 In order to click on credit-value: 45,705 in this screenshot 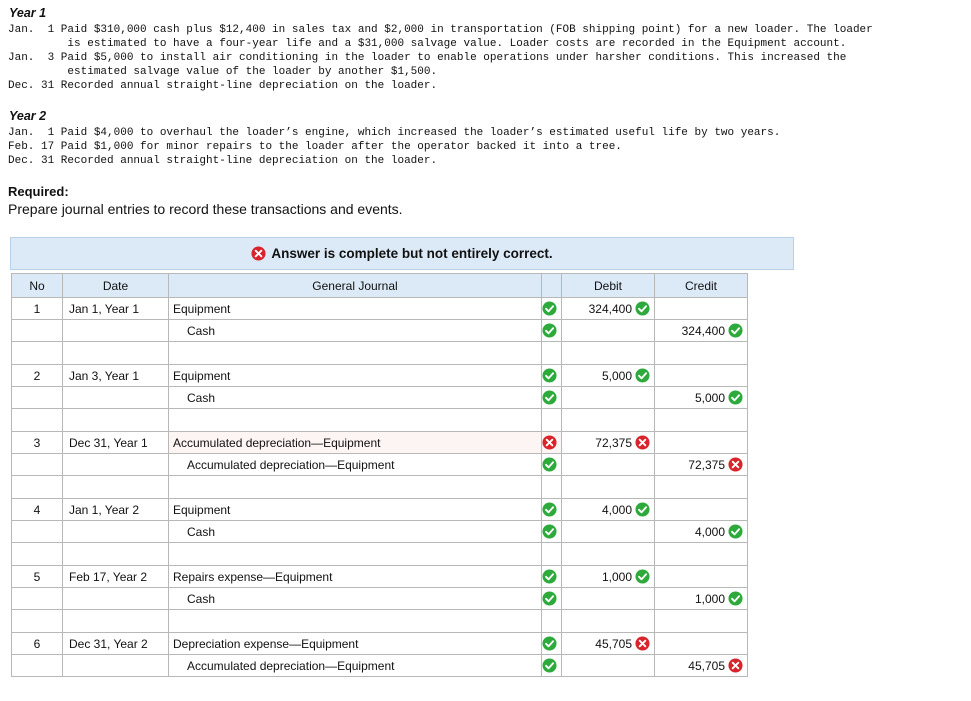, I will do `click(706, 665)`.